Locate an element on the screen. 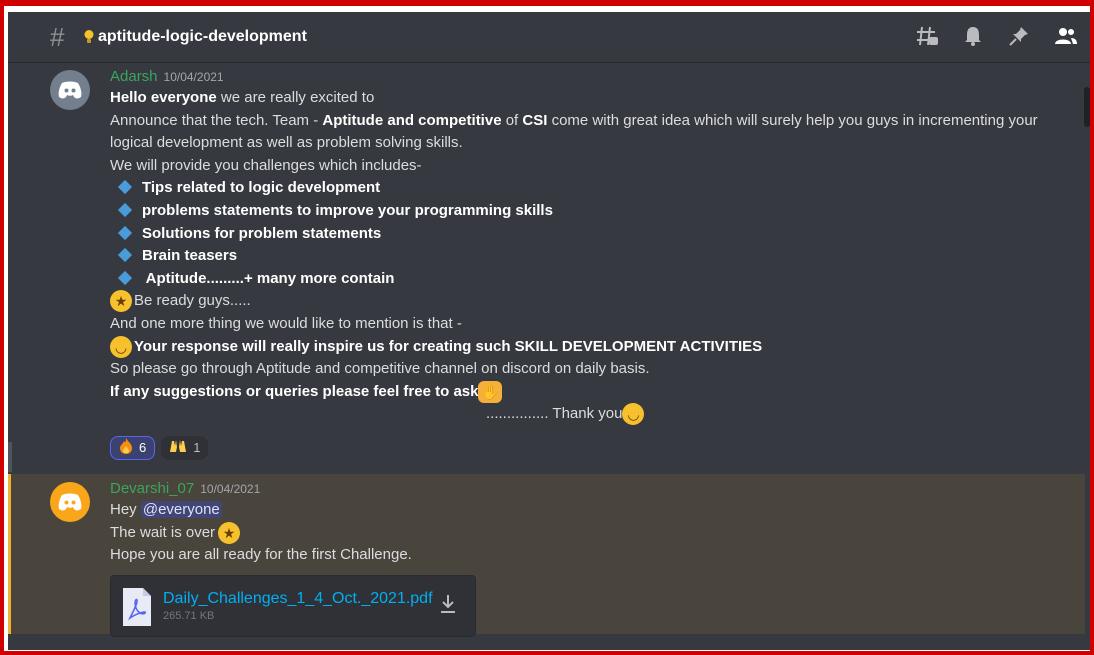  message-line: ............... Thank you ◡ is located at coordinates (586, 414).